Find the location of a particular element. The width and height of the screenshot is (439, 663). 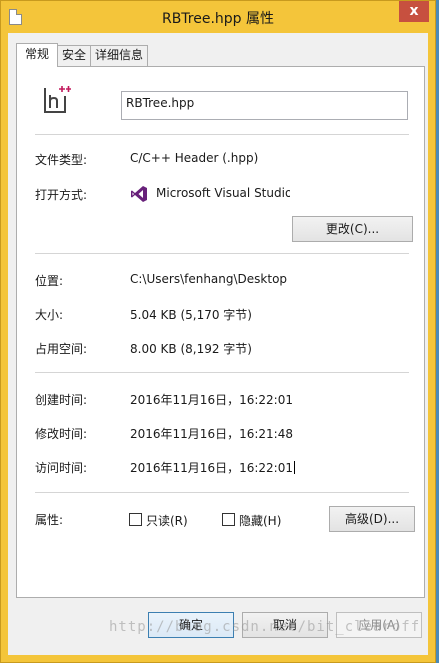

attributes-label: 属性: is located at coordinates (49, 520).